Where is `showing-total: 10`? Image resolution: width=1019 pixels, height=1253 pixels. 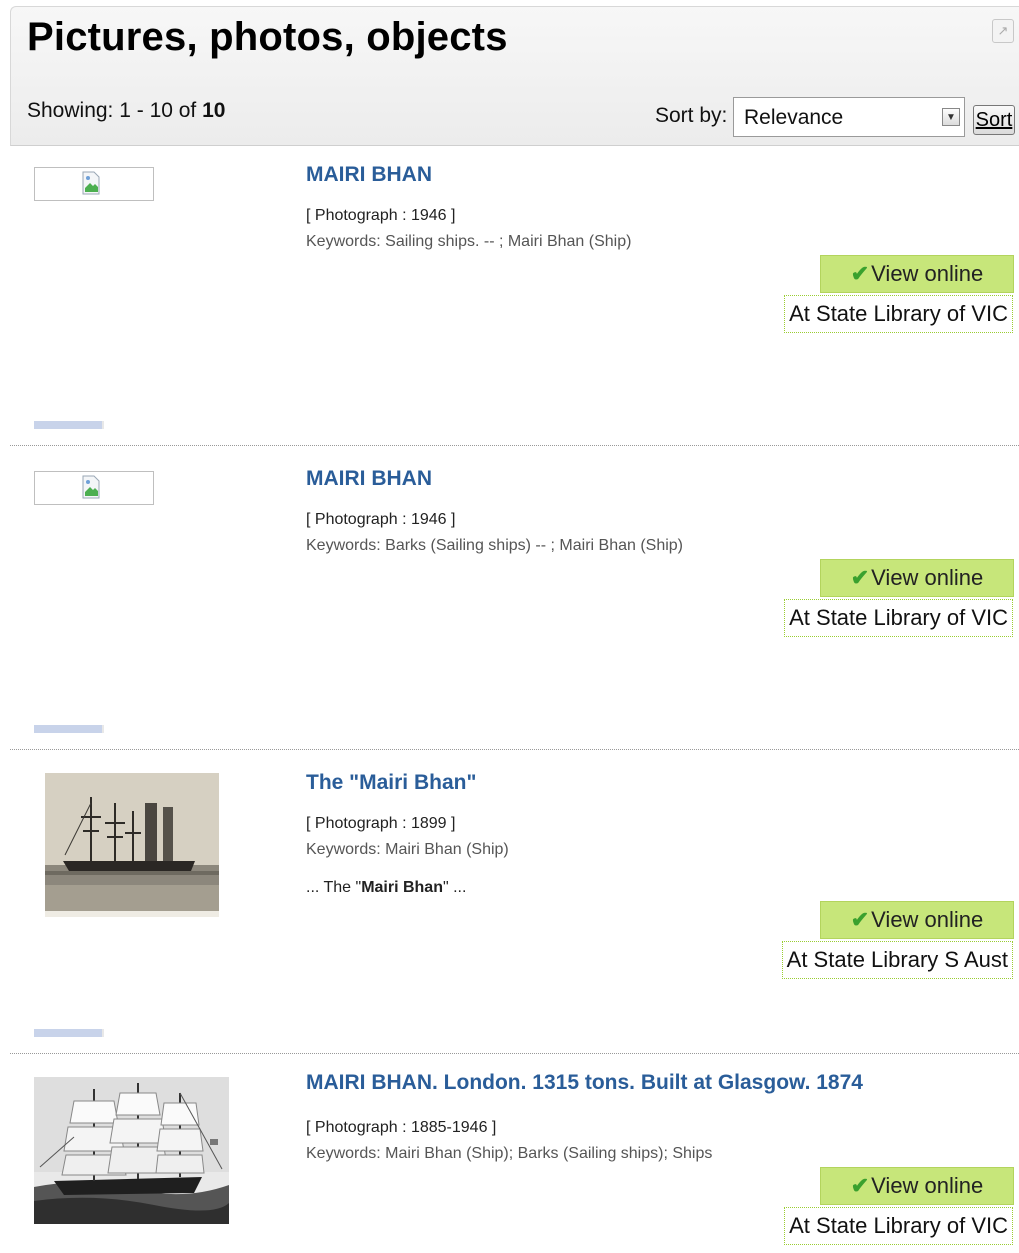
showing-total: 10 is located at coordinates (214, 110).